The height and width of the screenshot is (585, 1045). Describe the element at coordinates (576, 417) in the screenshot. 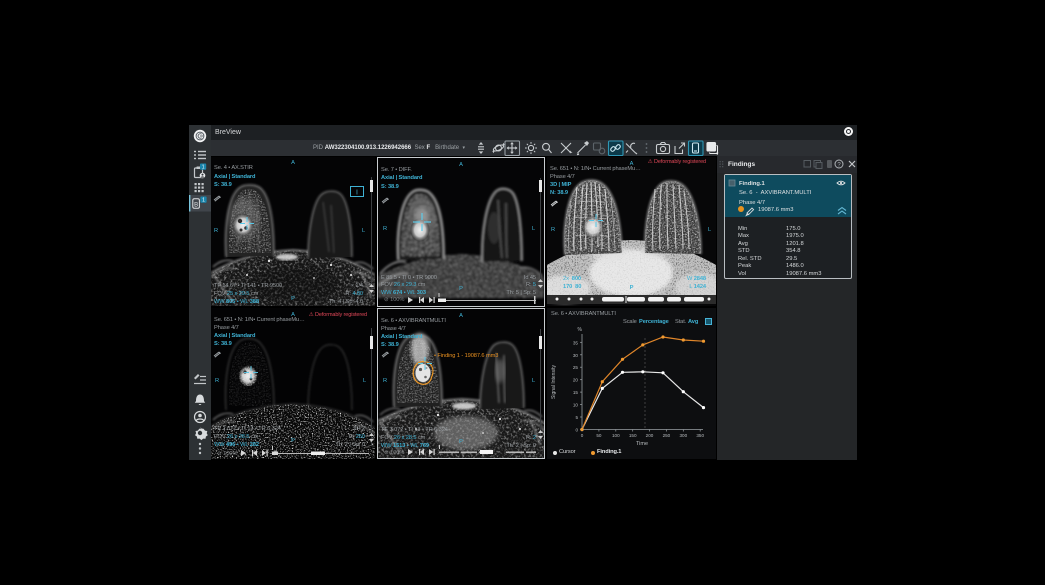

I see `svg-text: 5` at that location.